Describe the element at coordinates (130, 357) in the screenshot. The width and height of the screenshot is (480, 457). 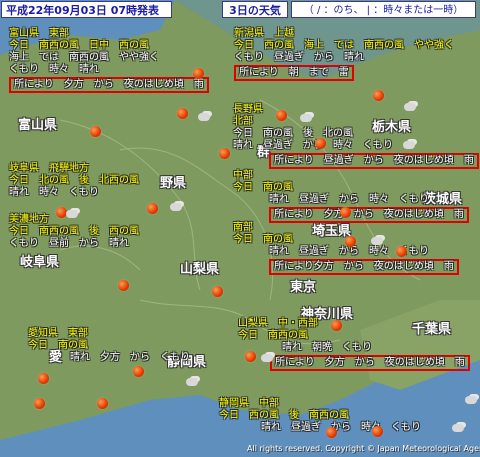
I see `forecast-line: 晴れ 夕方 から くもり` at that location.